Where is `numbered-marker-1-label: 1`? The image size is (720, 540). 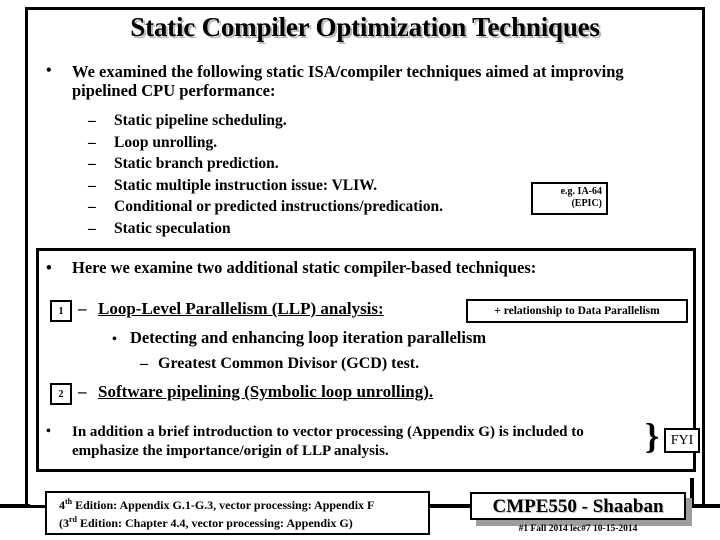 numbered-marker-1-label: 1 is located at coordinates (61, 311).